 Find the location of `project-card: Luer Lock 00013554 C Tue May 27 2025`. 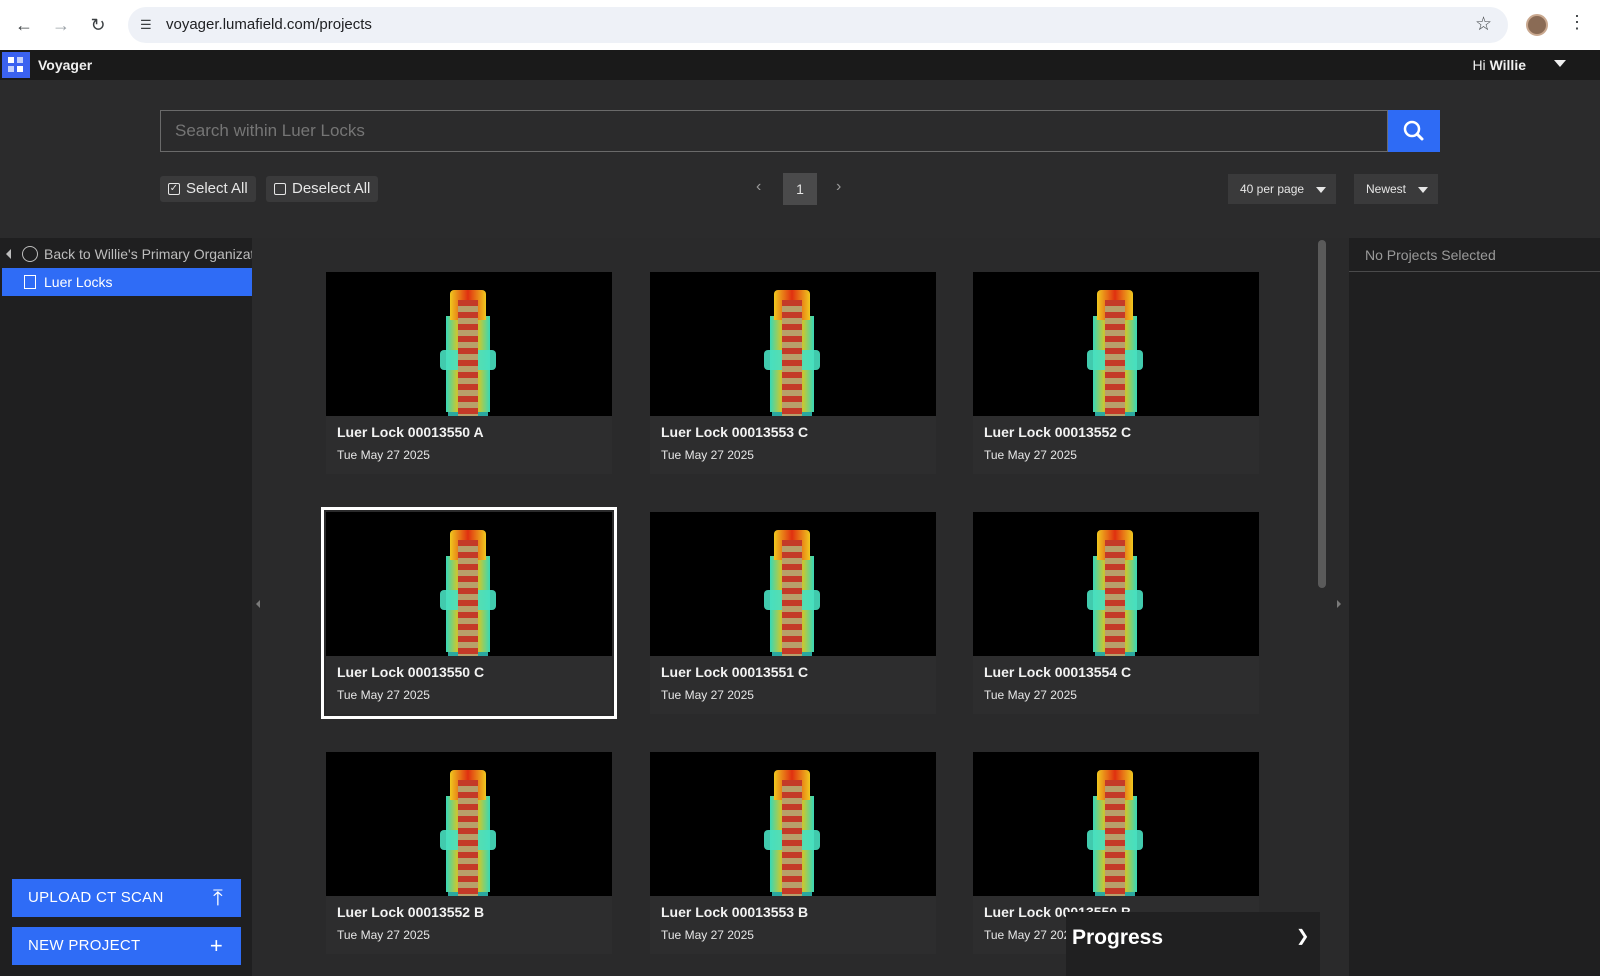

project-card: Luer Lock 00013554 C Tue May 27 2025 is located at coordinates (1116, 613).